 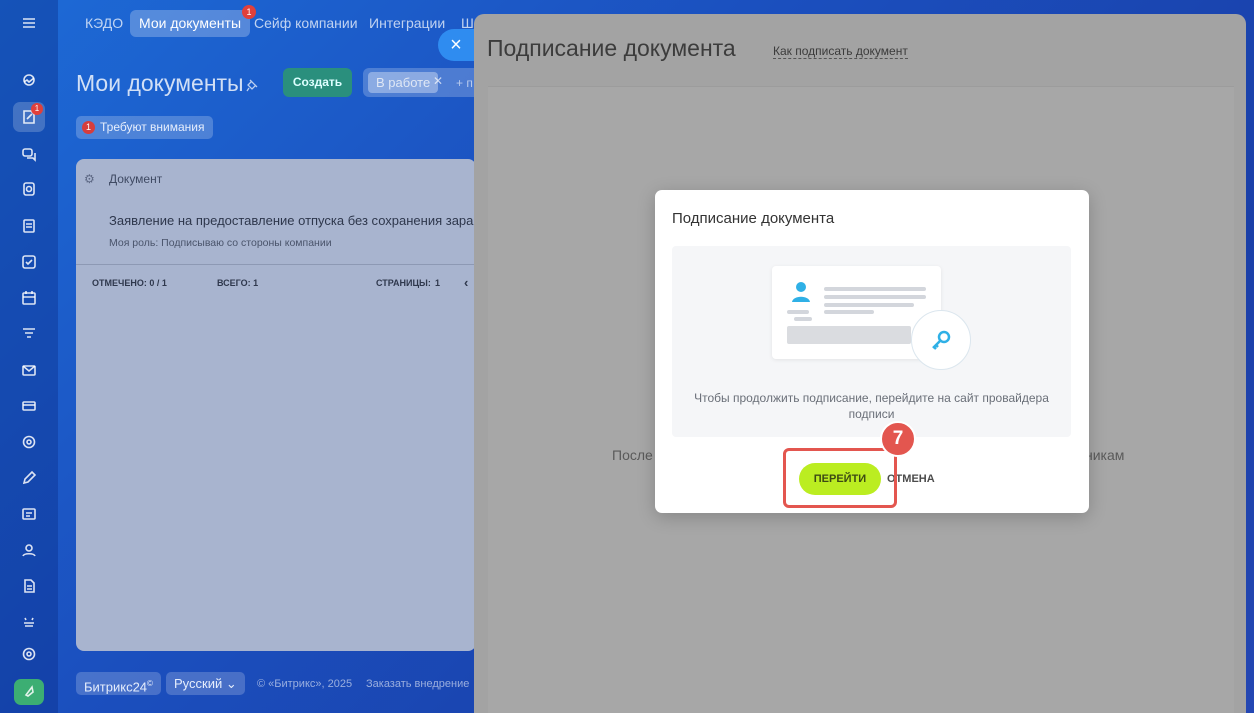 I want to click on language-select: Русский ⌄, so click(x=205, y=683).